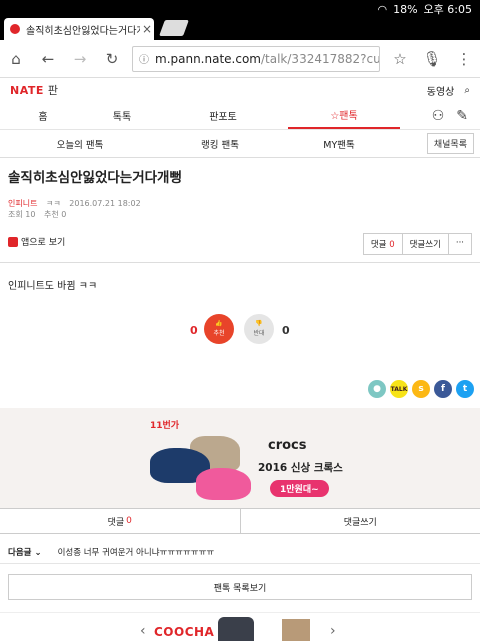 The height and width of the screenshot is (641, 480). I want to click on menu-icon: ⋮, so click(464, 59).